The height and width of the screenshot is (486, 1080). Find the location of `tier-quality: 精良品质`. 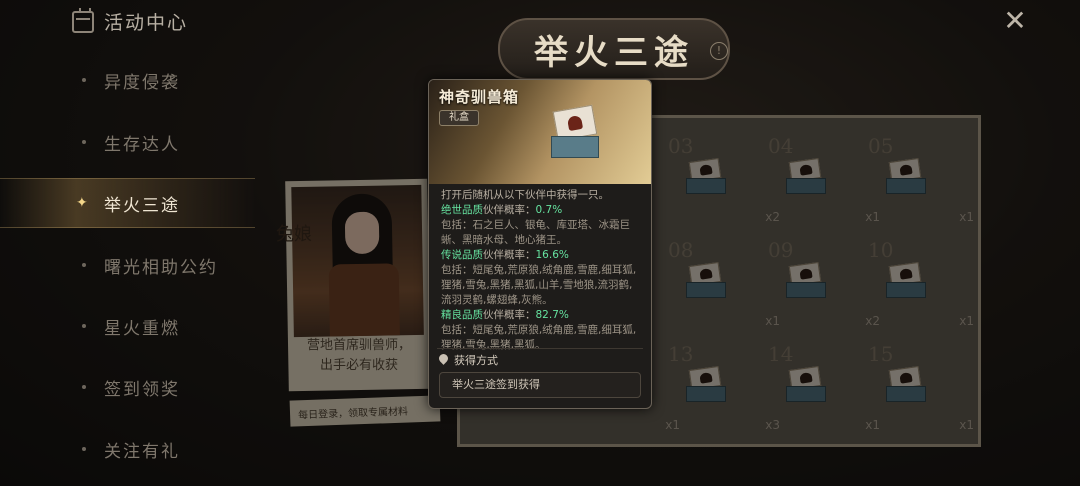

tier-quality: 精良品质 is located at coordinates (462, 315).